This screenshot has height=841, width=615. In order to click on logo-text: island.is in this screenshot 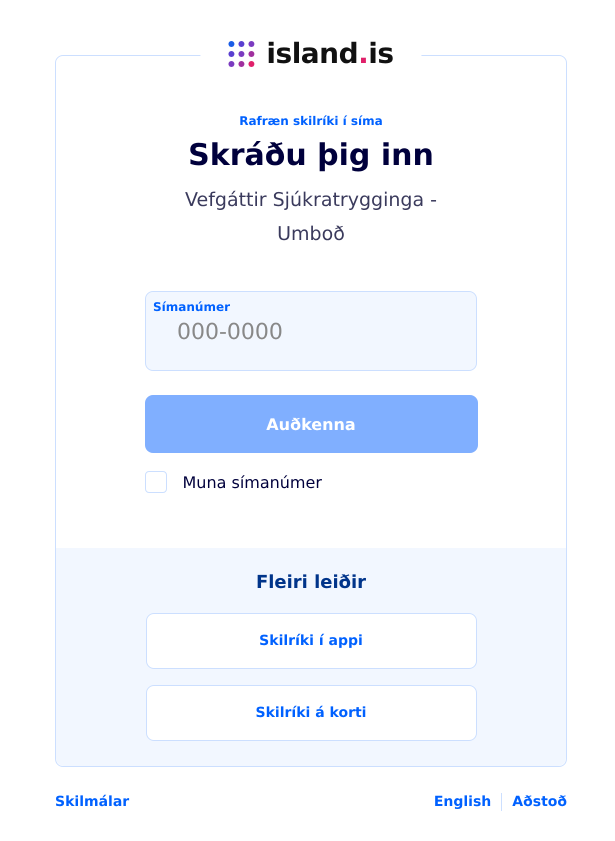, I will do `click(330, 54)`.